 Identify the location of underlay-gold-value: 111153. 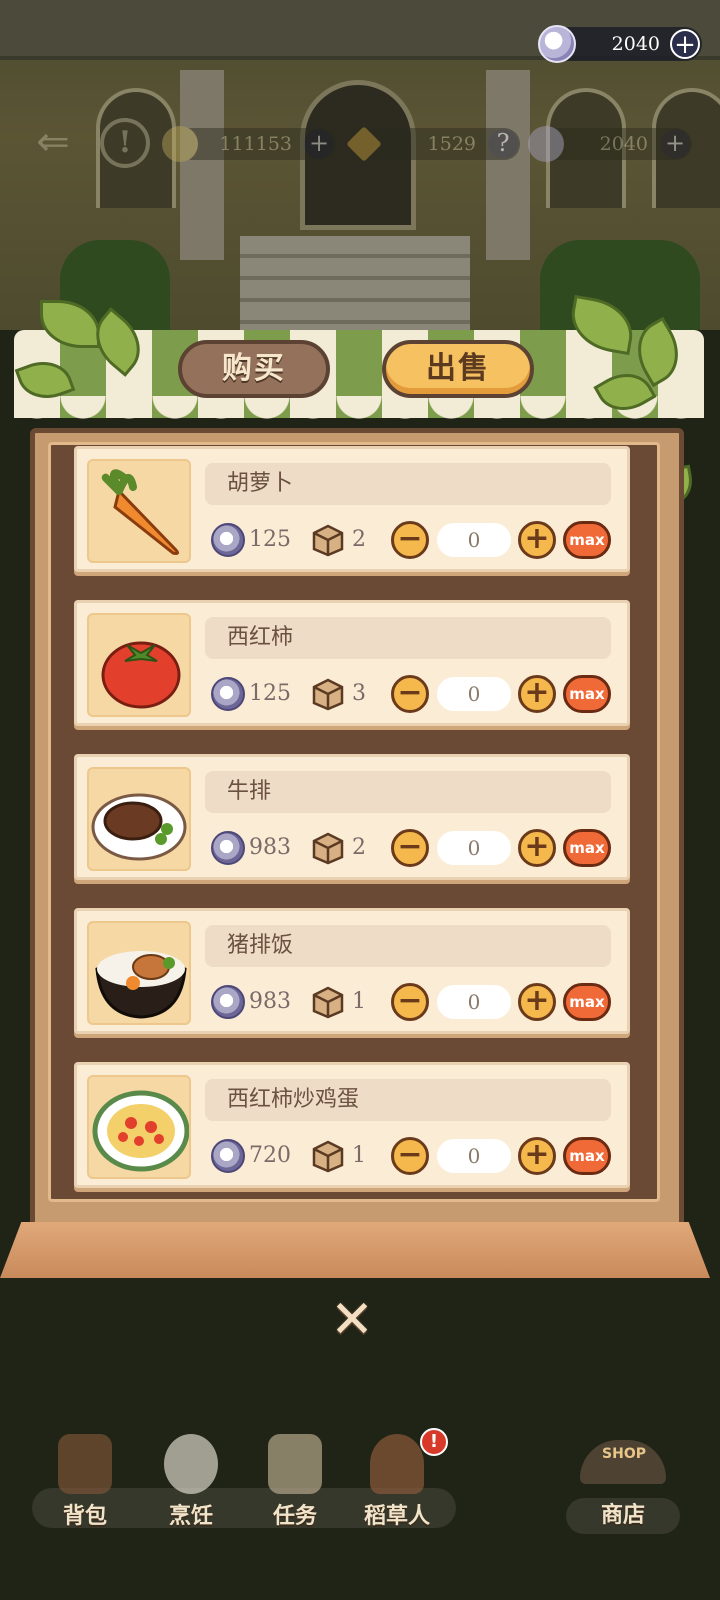
(255, 144).